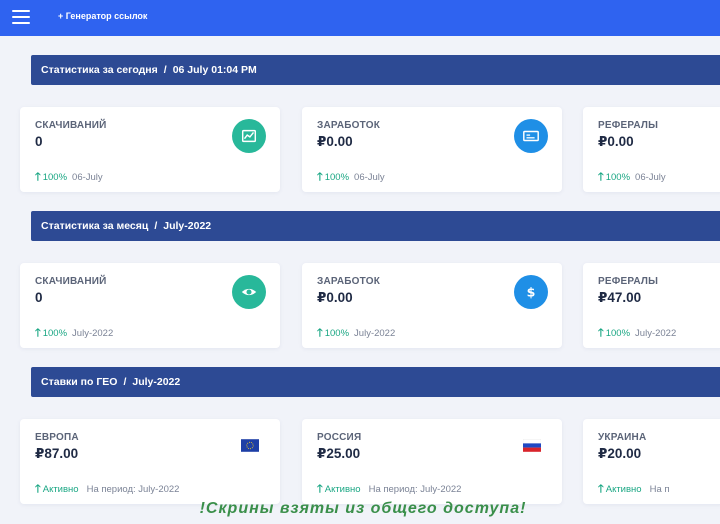 Image resolution: width=720 pixels, height=524 pixels. What do you see at coordinates (102, 16) in the screenshot?
I see `link-generator-button: + Генератор ссылок` at bounding box center [102, 16].